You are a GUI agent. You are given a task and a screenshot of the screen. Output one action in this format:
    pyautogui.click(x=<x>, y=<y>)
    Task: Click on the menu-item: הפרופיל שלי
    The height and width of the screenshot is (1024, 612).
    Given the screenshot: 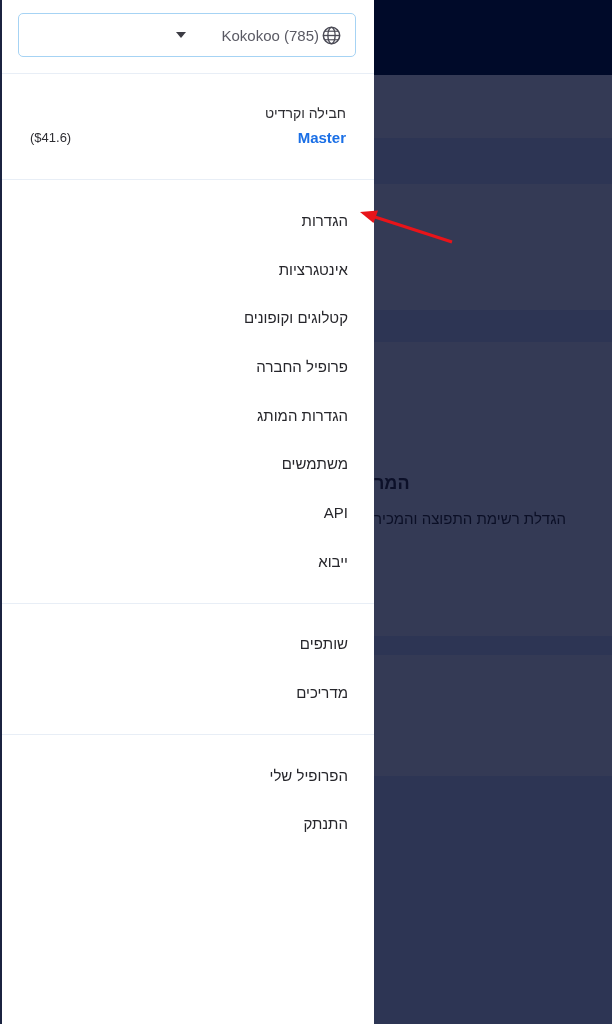 What is the action you would take?
    pyautogui.click(x=308, y=775)
    